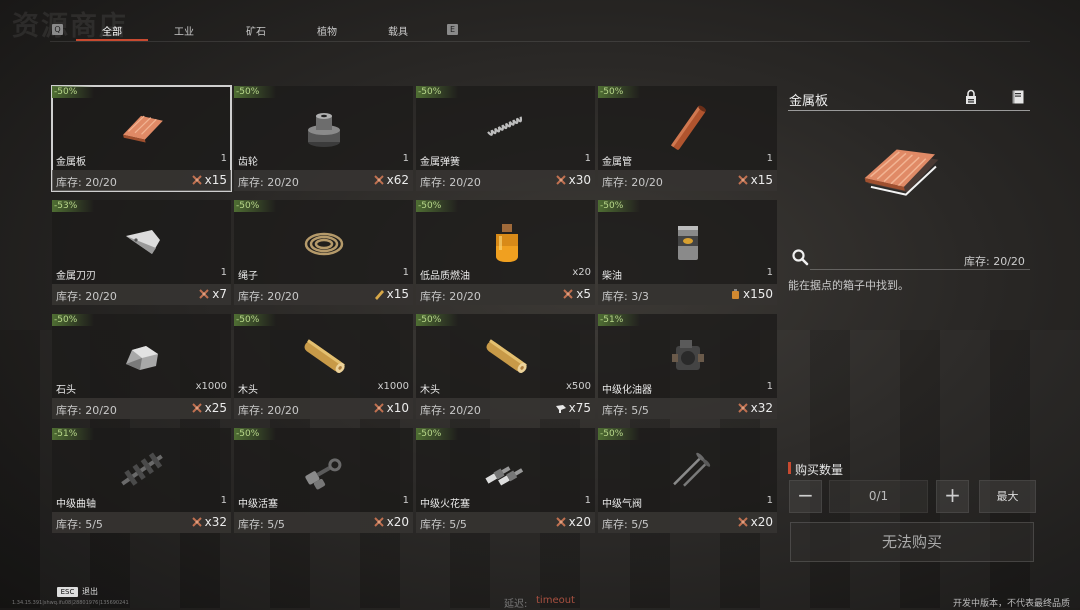 This screenshot has height=610, width=1080. Describe the element at coordinates (215, 408) in the screenshot. I see `item-cost-value: x25` at that location.